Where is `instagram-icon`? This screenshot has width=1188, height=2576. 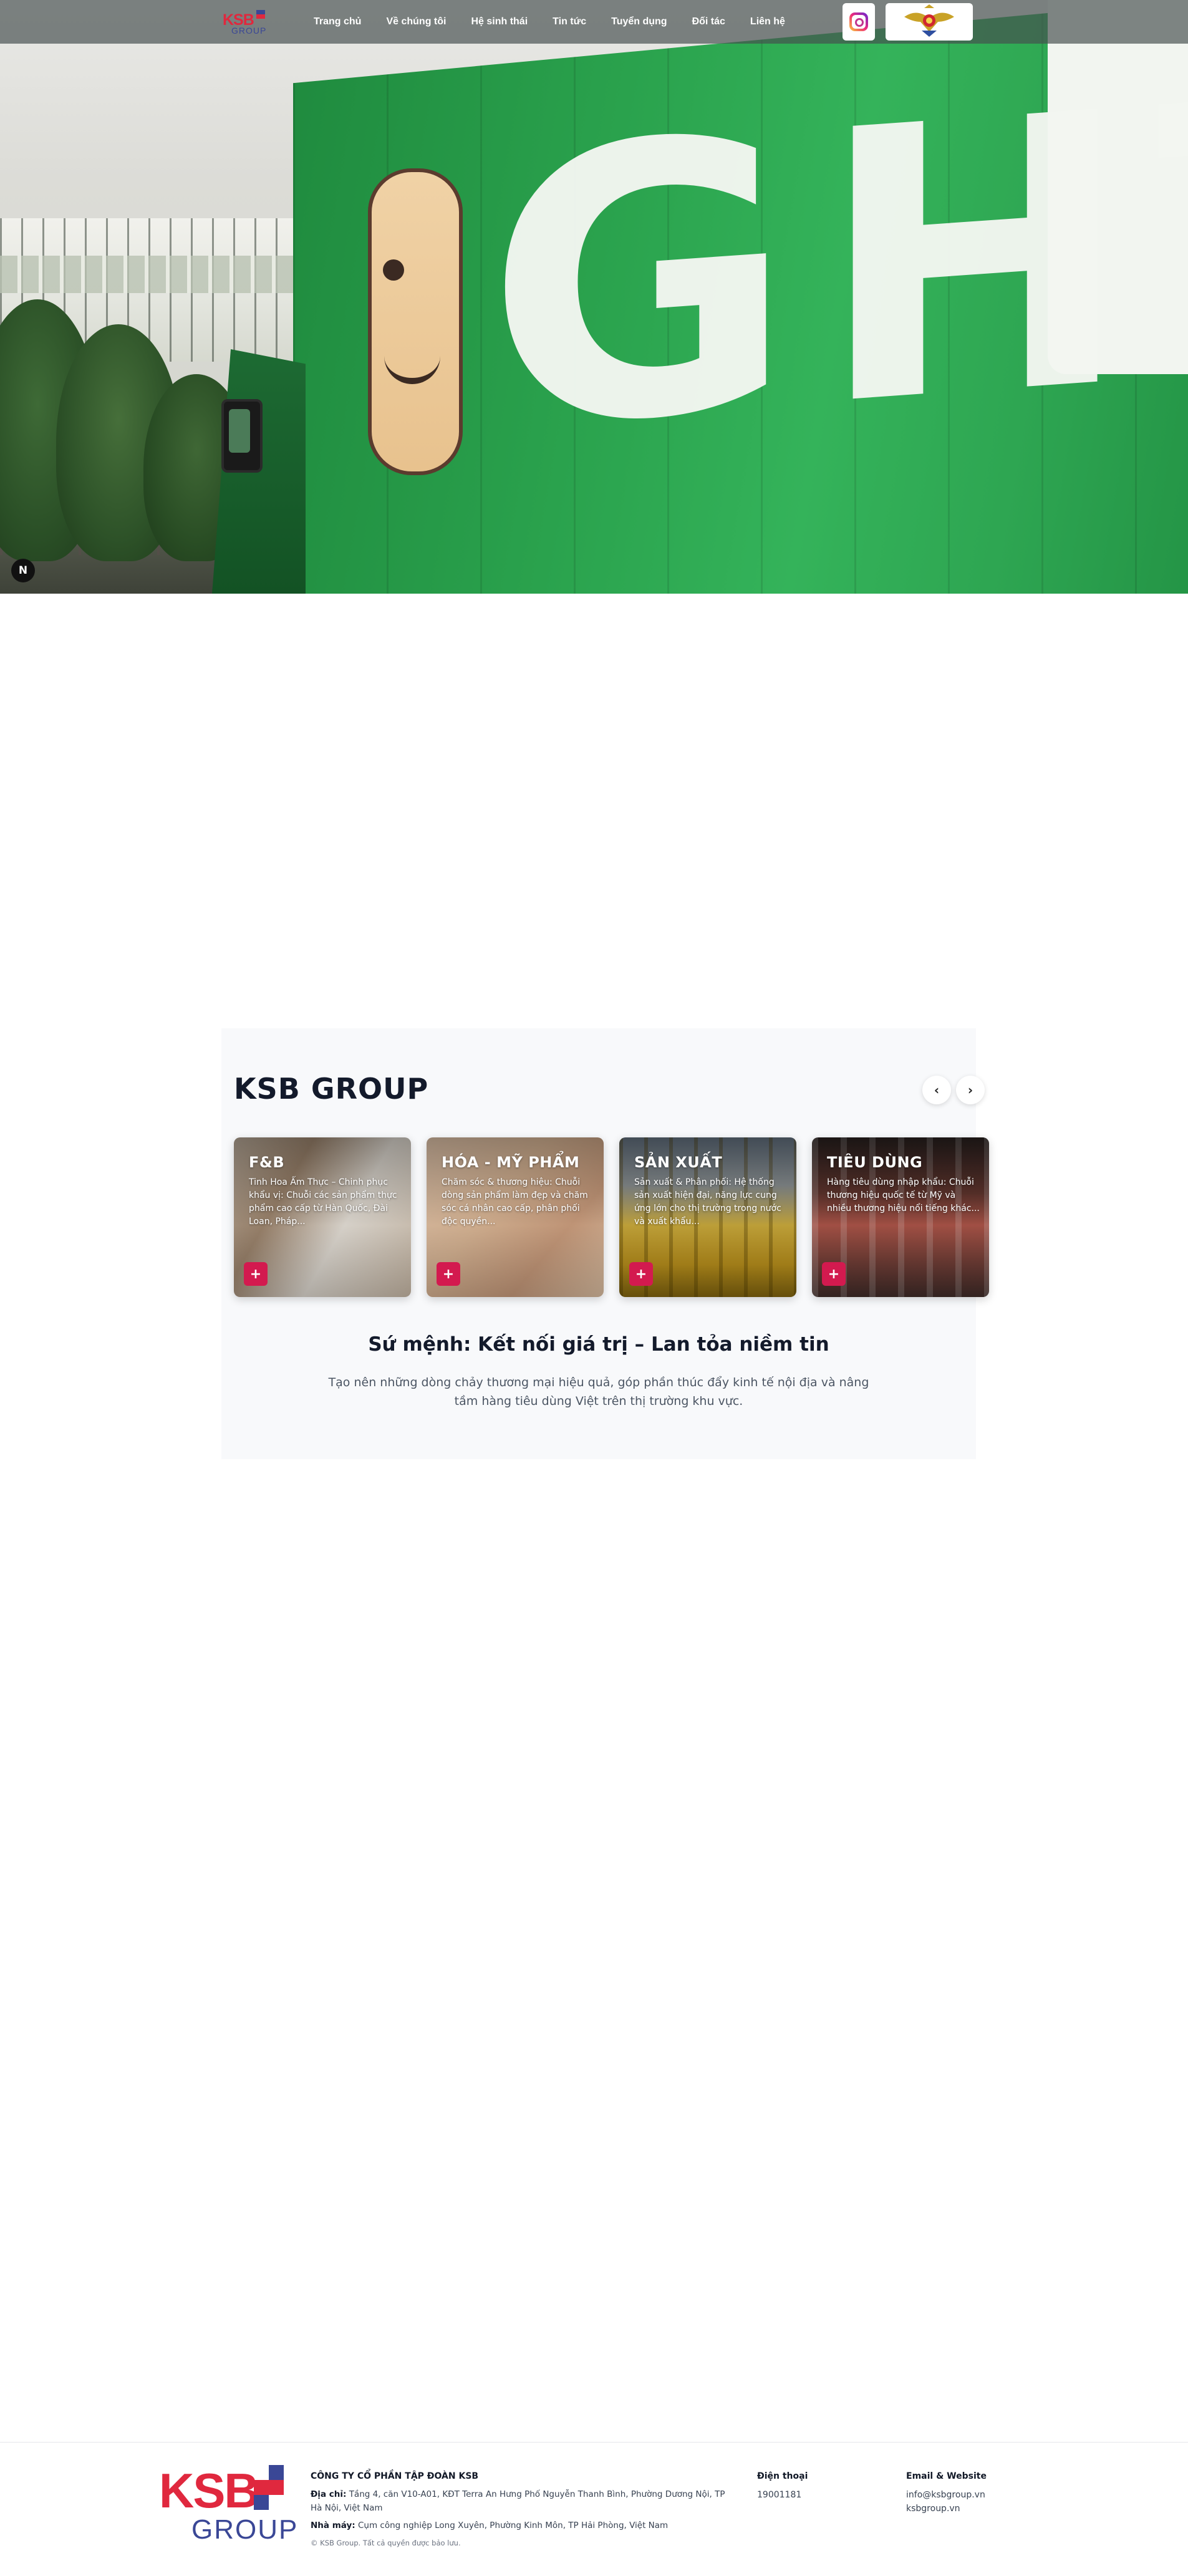
instagram-icon is located at coordinates (859, 21).